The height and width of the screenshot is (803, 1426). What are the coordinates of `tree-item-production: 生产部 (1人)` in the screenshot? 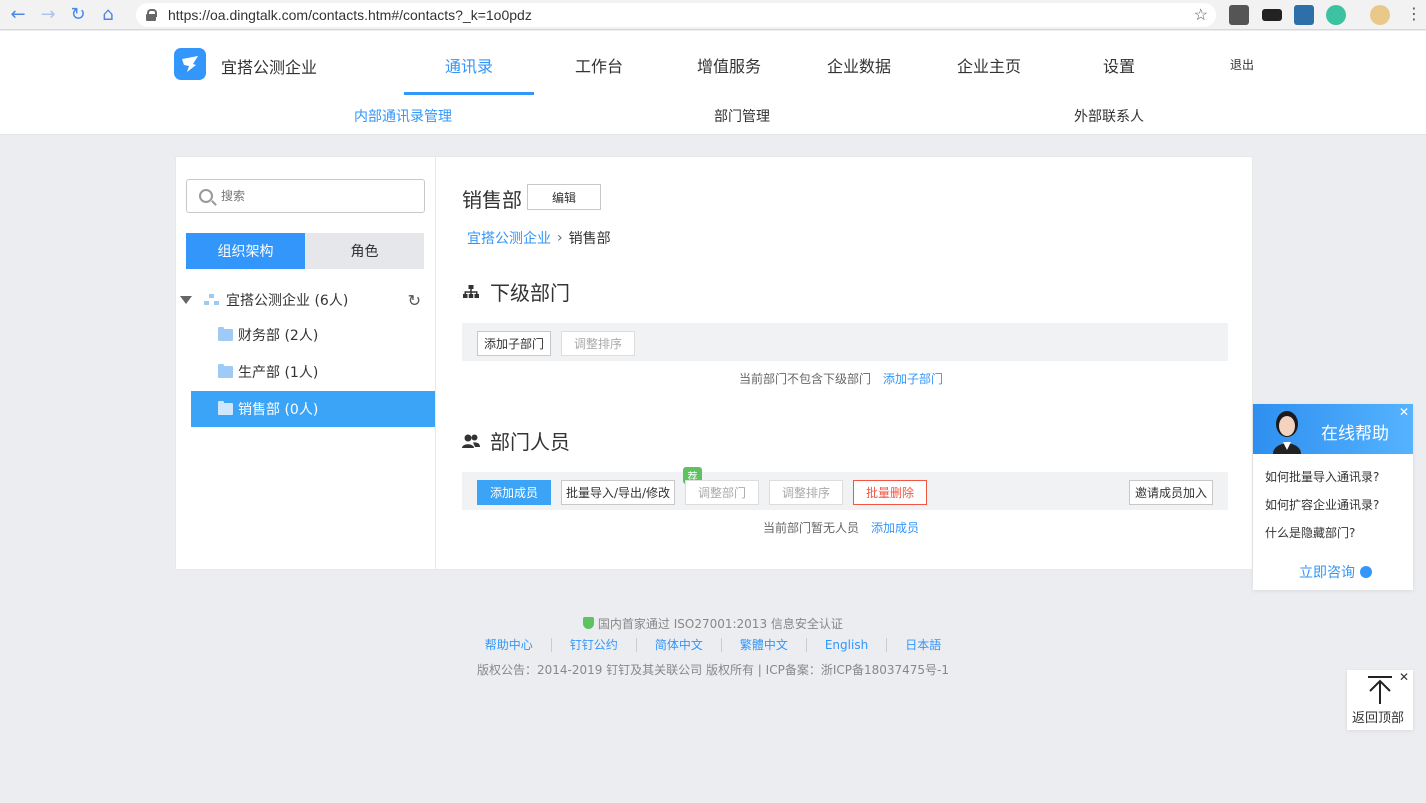 It's located at (313, 372).